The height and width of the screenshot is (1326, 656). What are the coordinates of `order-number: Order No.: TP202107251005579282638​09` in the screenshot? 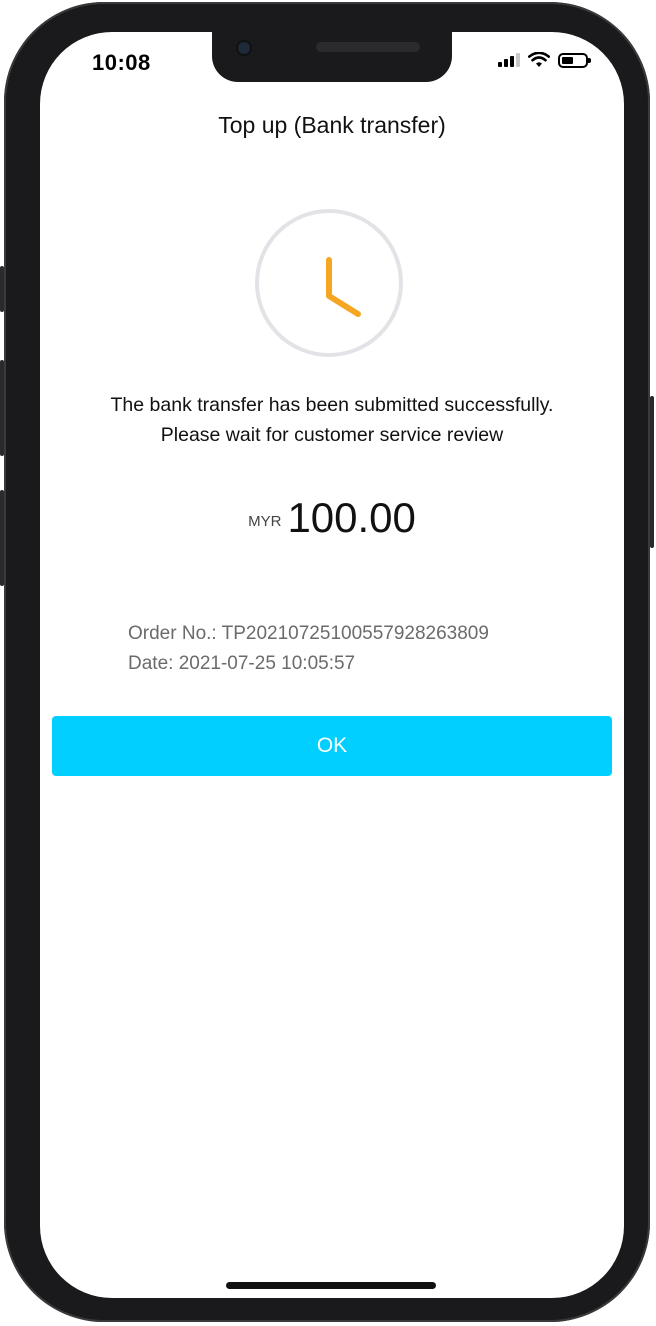 It's located at (308, 633).